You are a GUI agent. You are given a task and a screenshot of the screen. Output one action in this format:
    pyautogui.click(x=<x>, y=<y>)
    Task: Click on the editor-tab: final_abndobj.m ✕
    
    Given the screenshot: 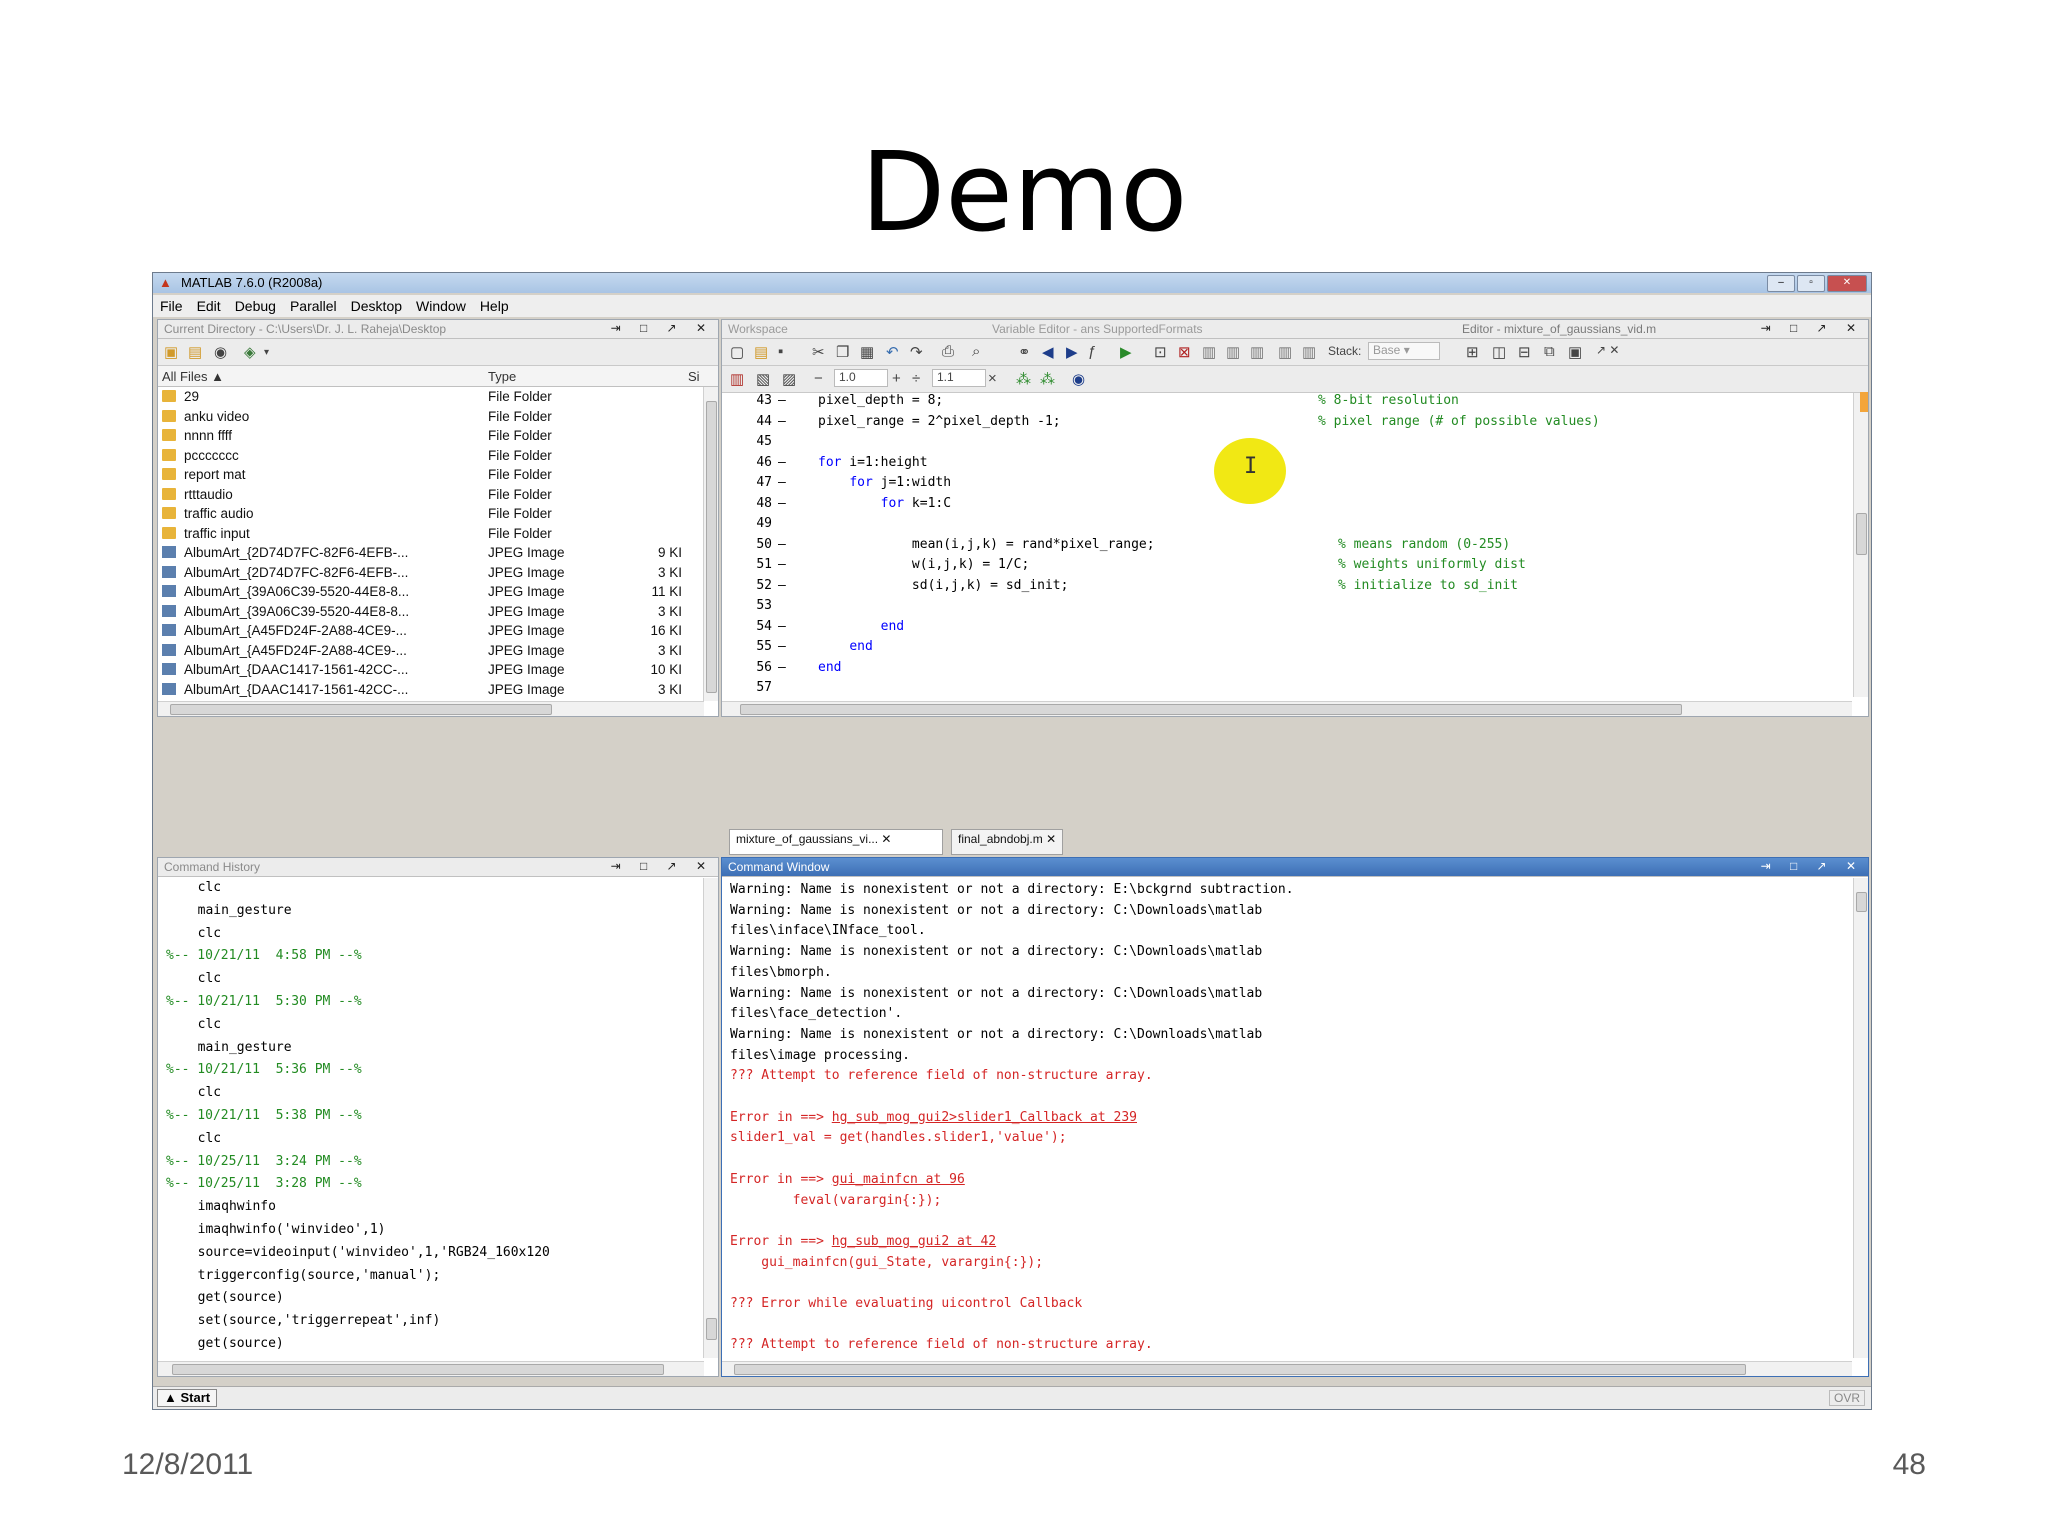 What is the action you would take?
    pyautogui.click(x=1007, y=842)
    